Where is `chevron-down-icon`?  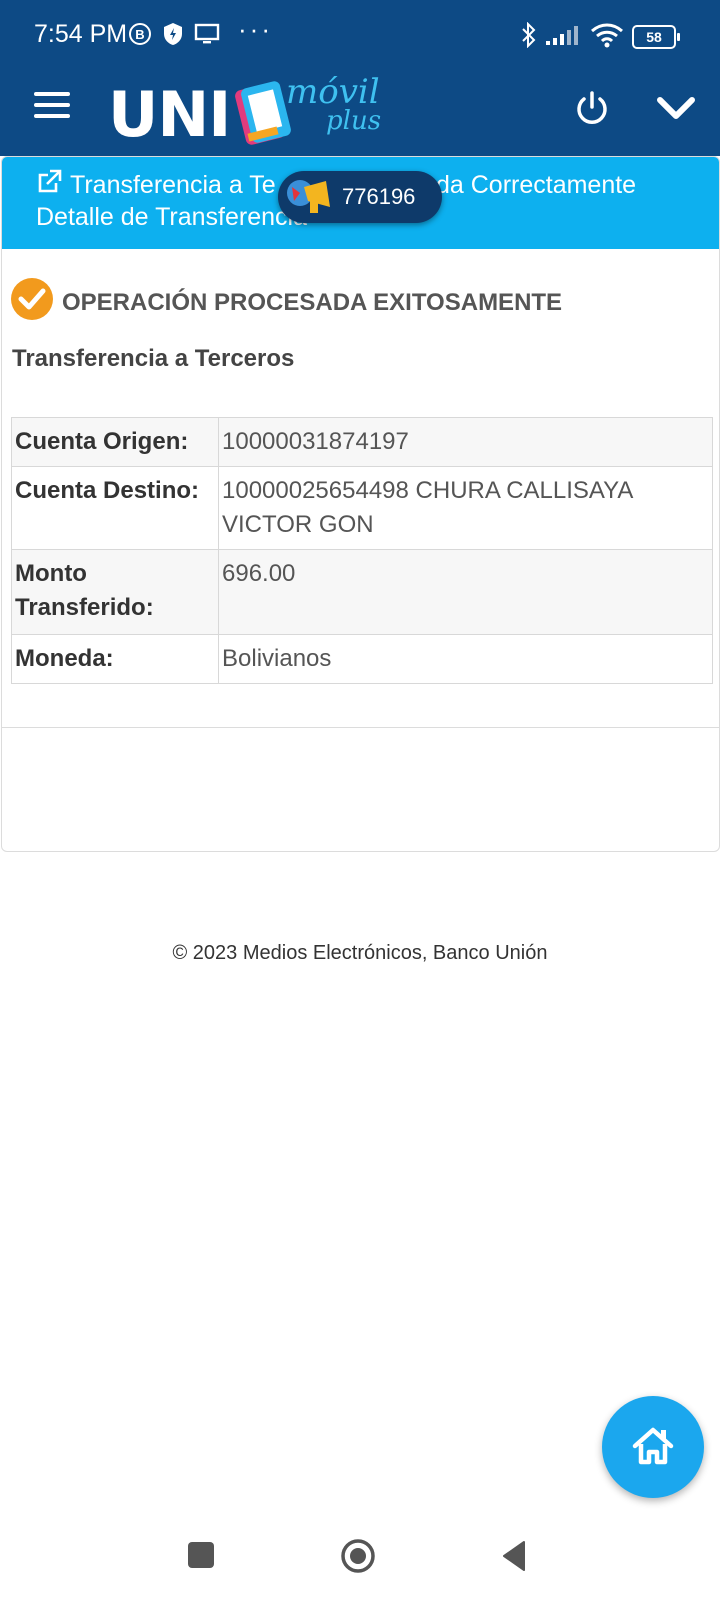 chevron-down-icon is located at coordinates (676, 108).